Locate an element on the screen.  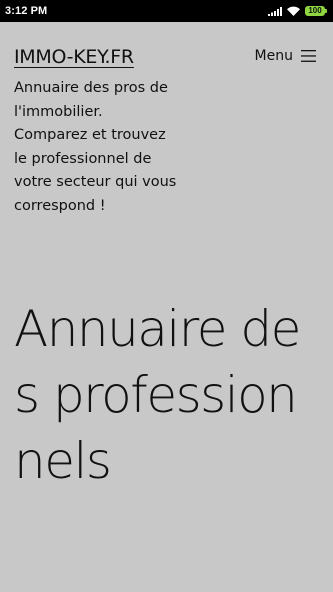
signal-icon is located at coordinates (275, 11).